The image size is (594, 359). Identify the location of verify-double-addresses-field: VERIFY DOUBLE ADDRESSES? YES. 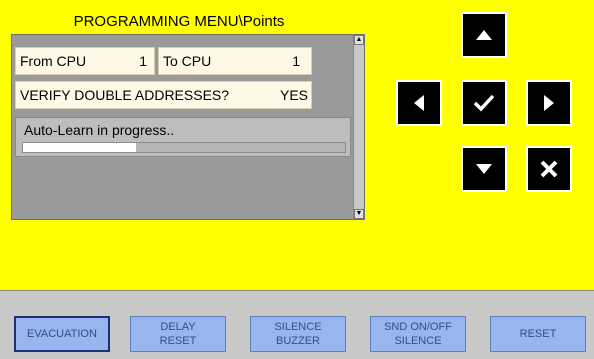
(163, 95).